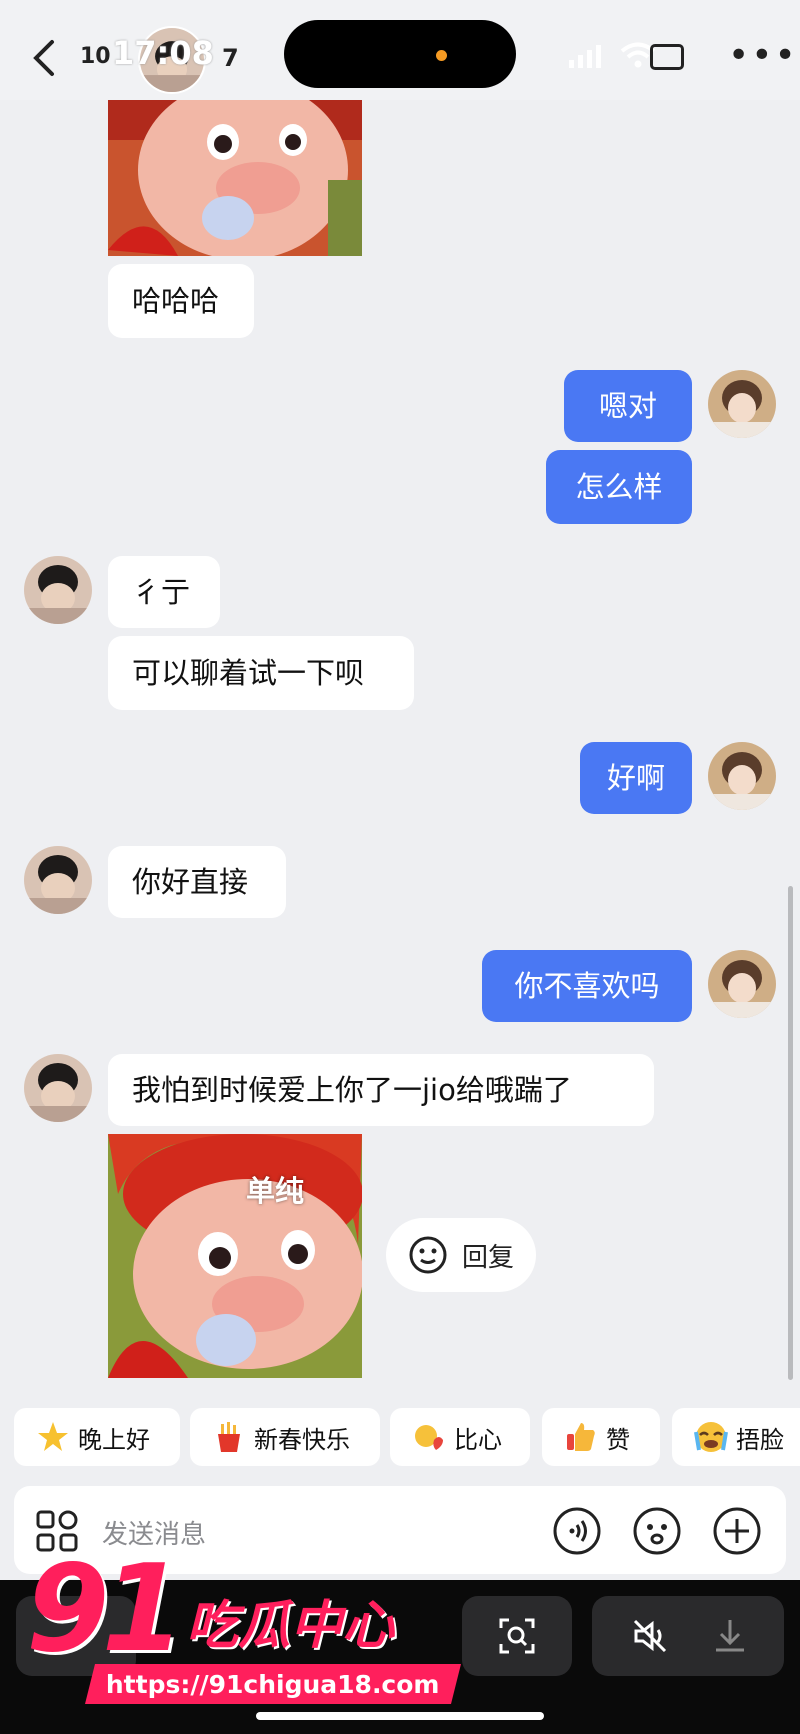 The image size is (800, 1734). What do you see at coordinates (667, 57) in the screenshot?
I see `battery-icon` at bounding box center [667, 57].